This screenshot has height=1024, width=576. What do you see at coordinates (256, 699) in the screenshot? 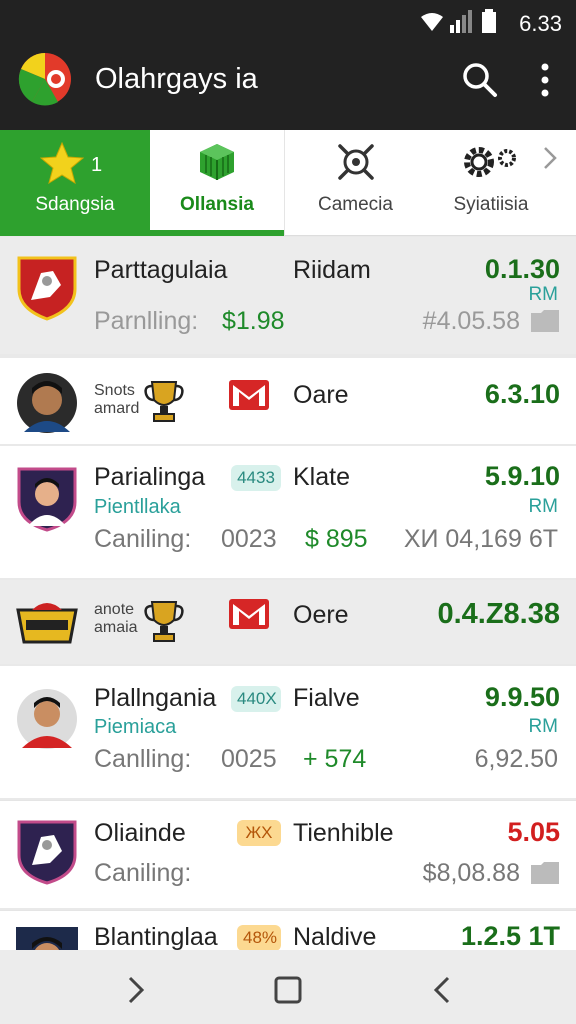
I see `stat-pill: 440X` at bounding box center [256, 699].